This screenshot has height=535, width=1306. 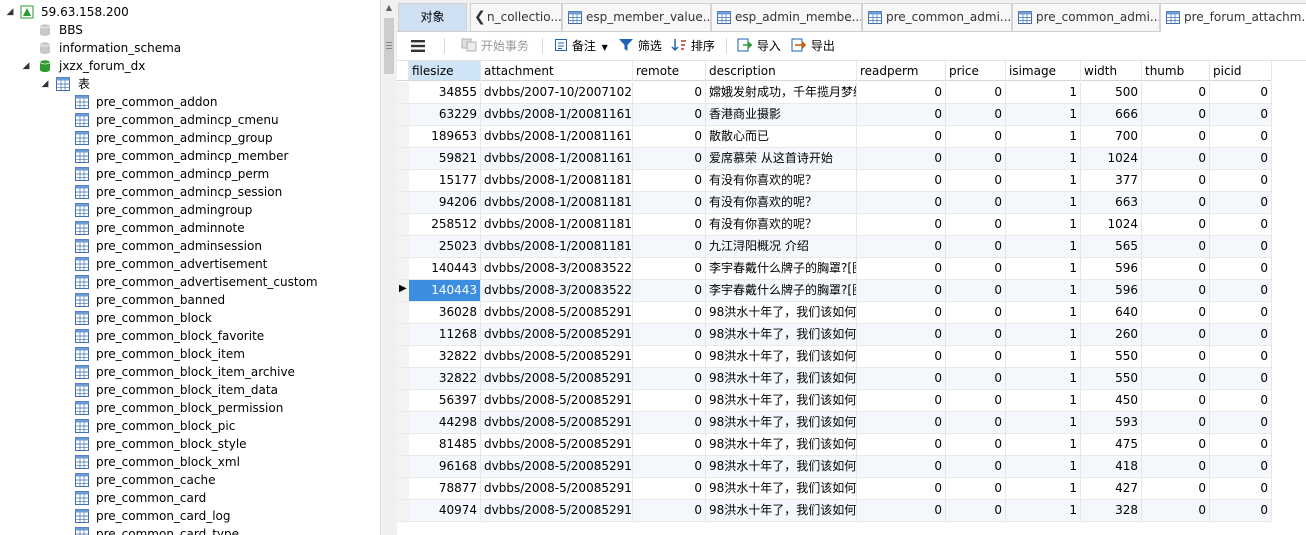 I want to click on column-header-remote: remote, so click(x=669, y=71).